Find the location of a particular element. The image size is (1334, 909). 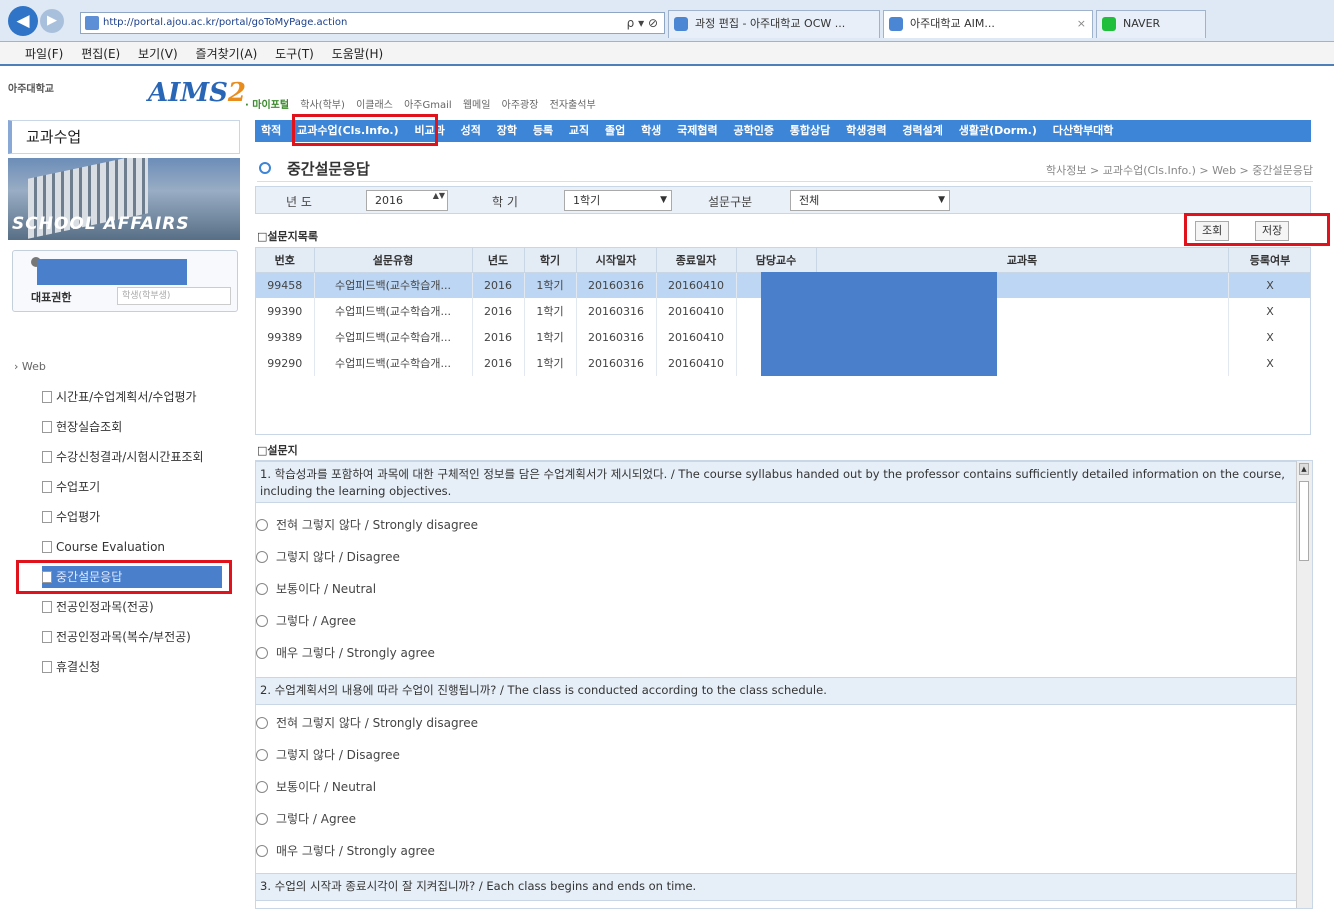

col-start-date: 시작일자 is located at coordinates (616, 260).